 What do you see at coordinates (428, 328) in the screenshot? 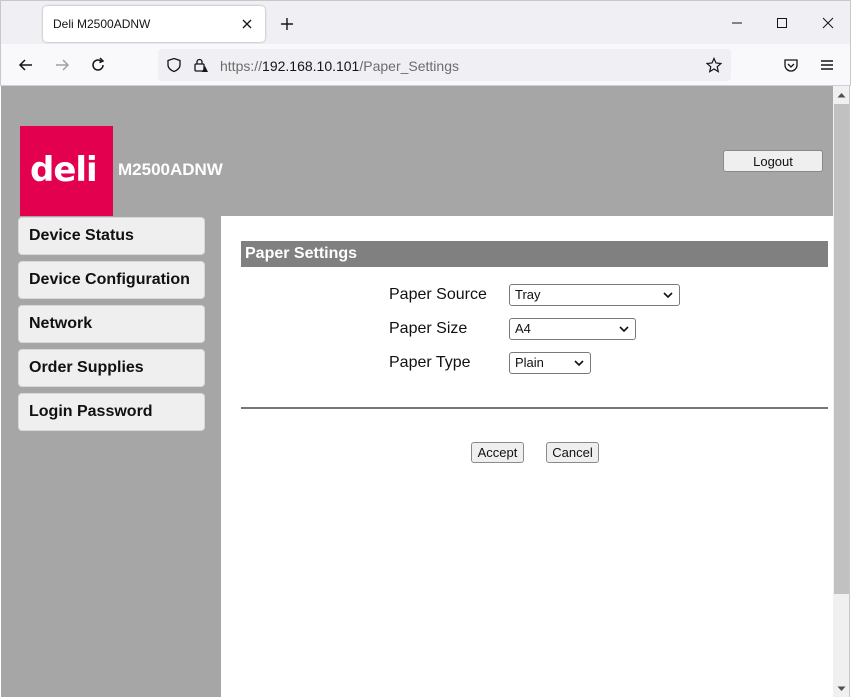
I see `paper-size-label: Paper Size` at bounding box center [428, 328].